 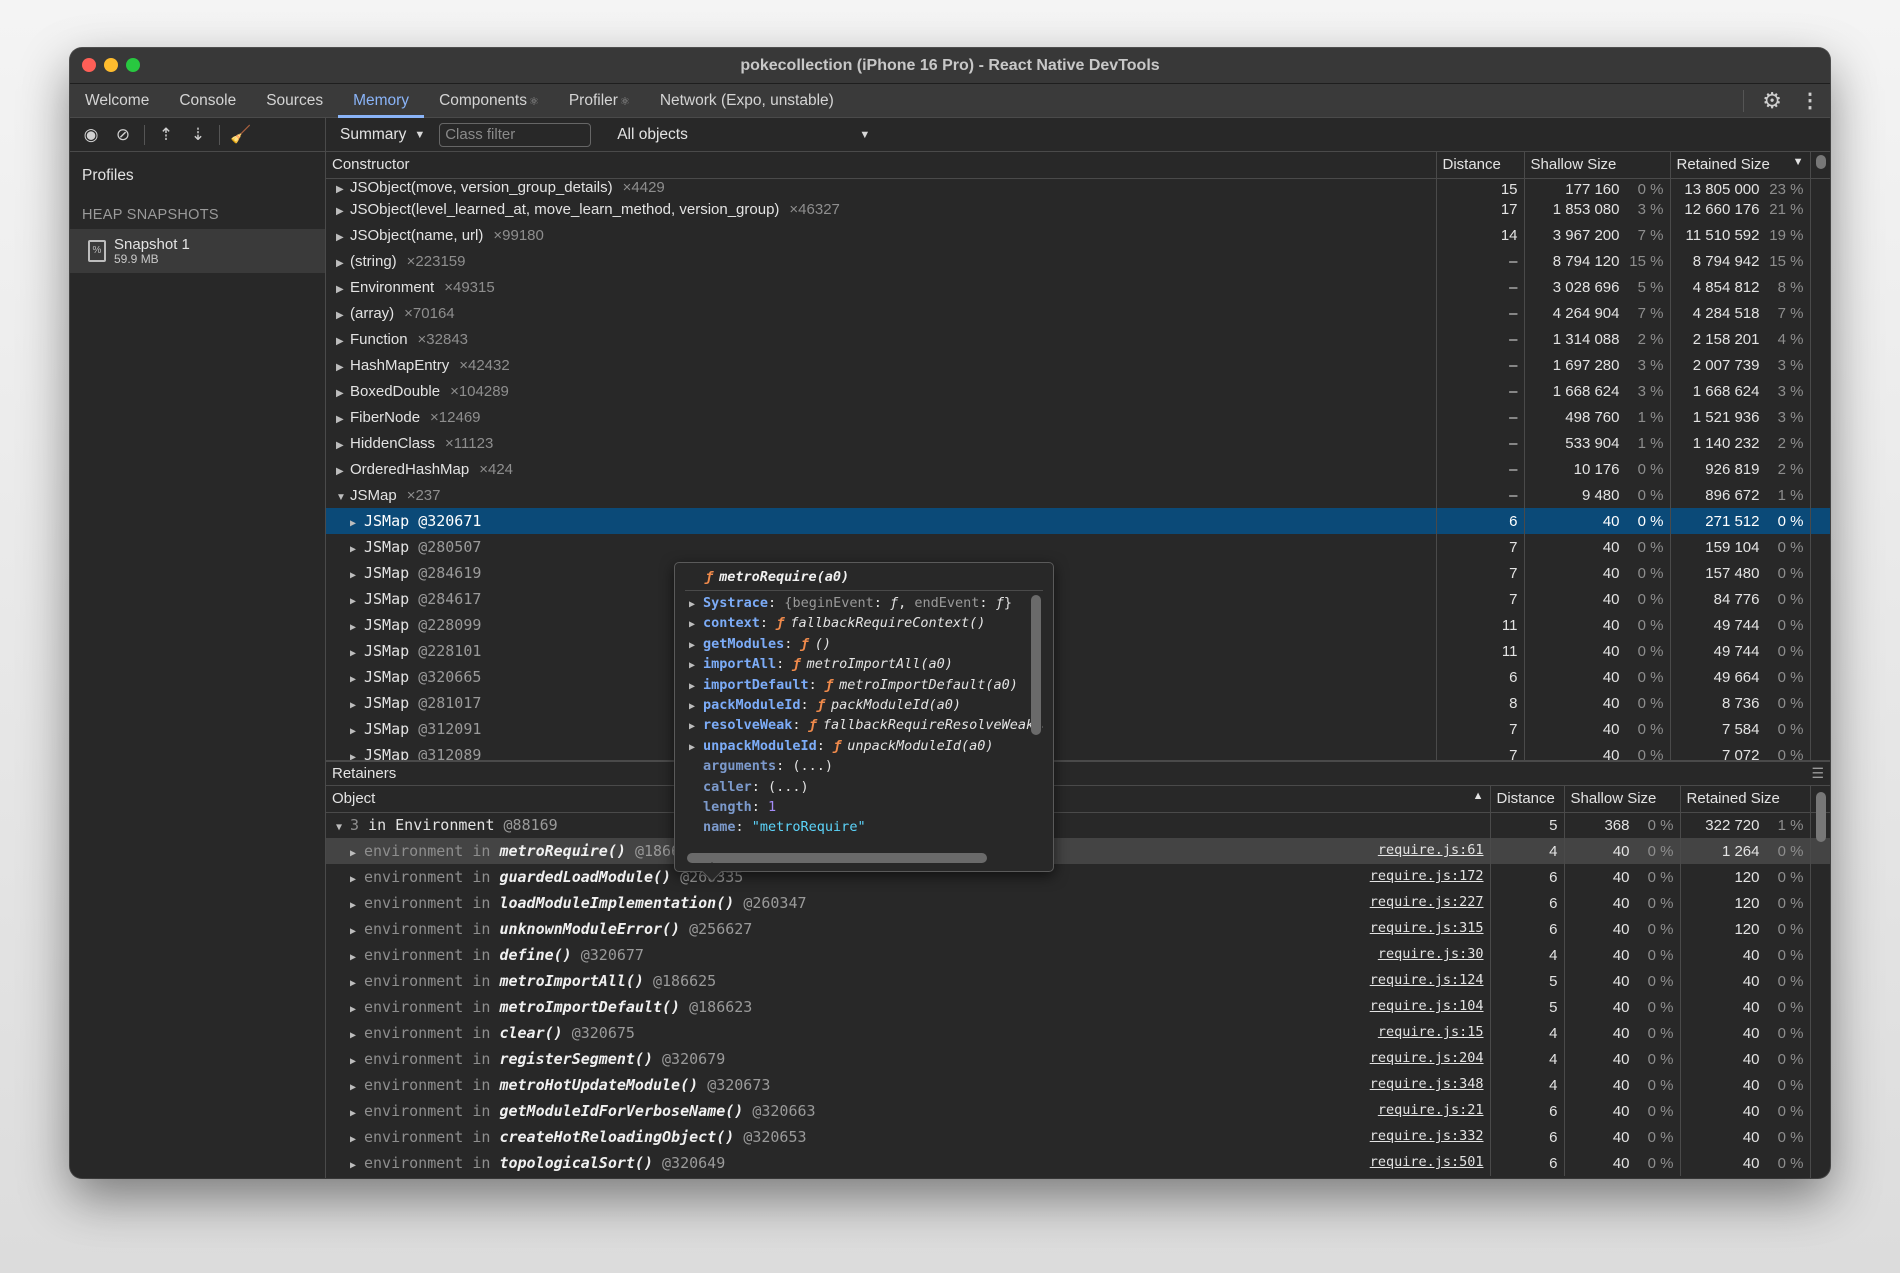 I want to click on source-location-link: require.js:315, so click(x=1427, y=928).